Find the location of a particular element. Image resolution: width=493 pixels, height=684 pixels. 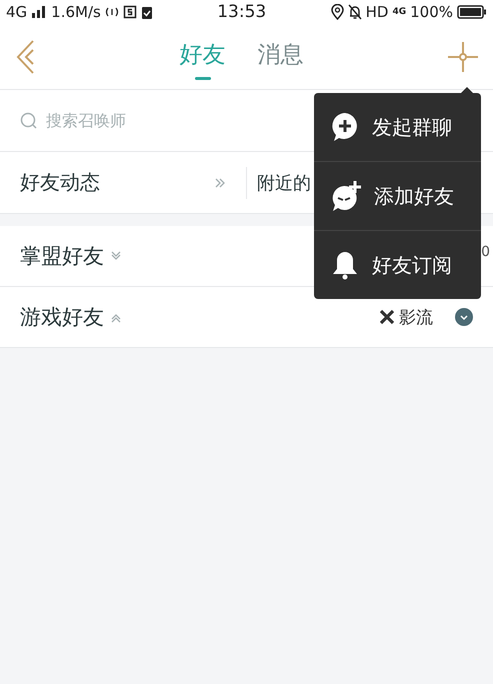

crossed-blades-icon is located at coordinates (387, 317).